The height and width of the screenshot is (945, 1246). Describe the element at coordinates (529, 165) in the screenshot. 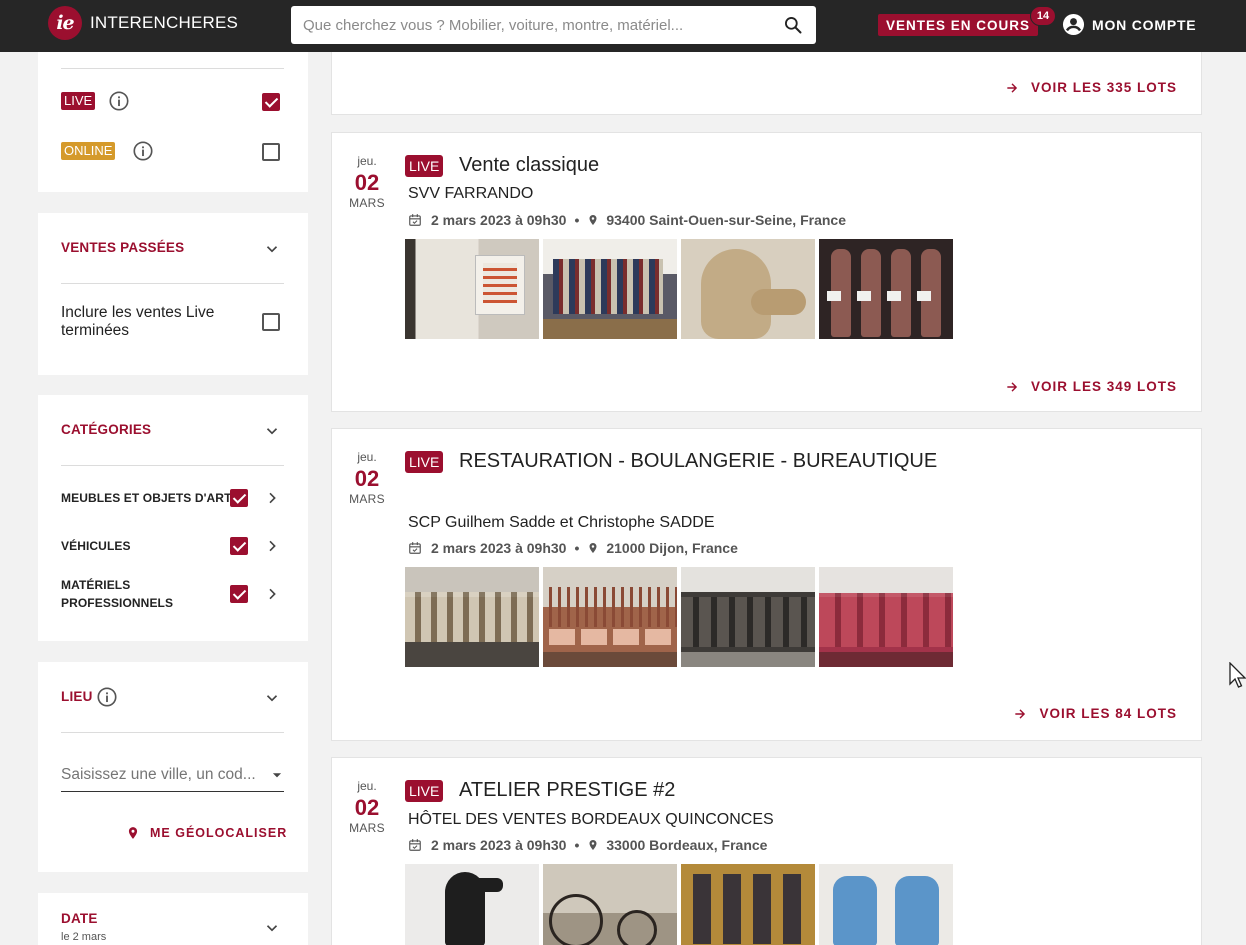

I see `sale-title: Vente classique` at that location.